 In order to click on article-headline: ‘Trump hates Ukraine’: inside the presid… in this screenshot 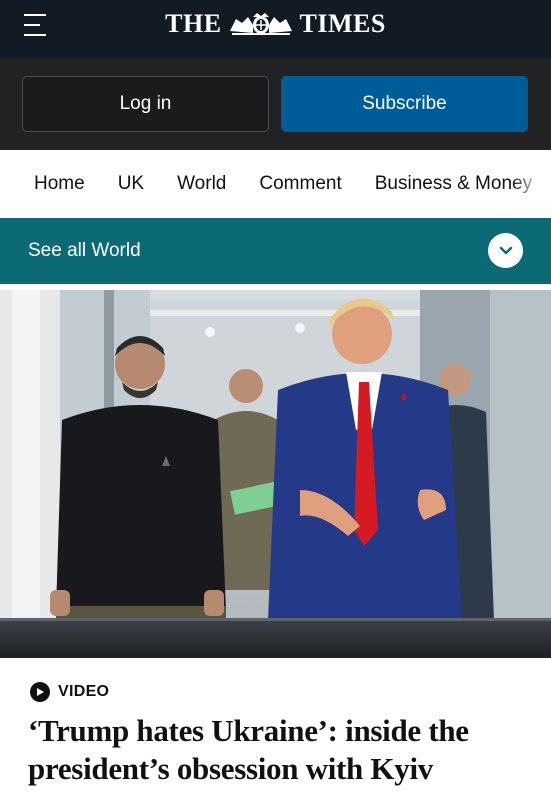, I will do `click(278, 750)`.